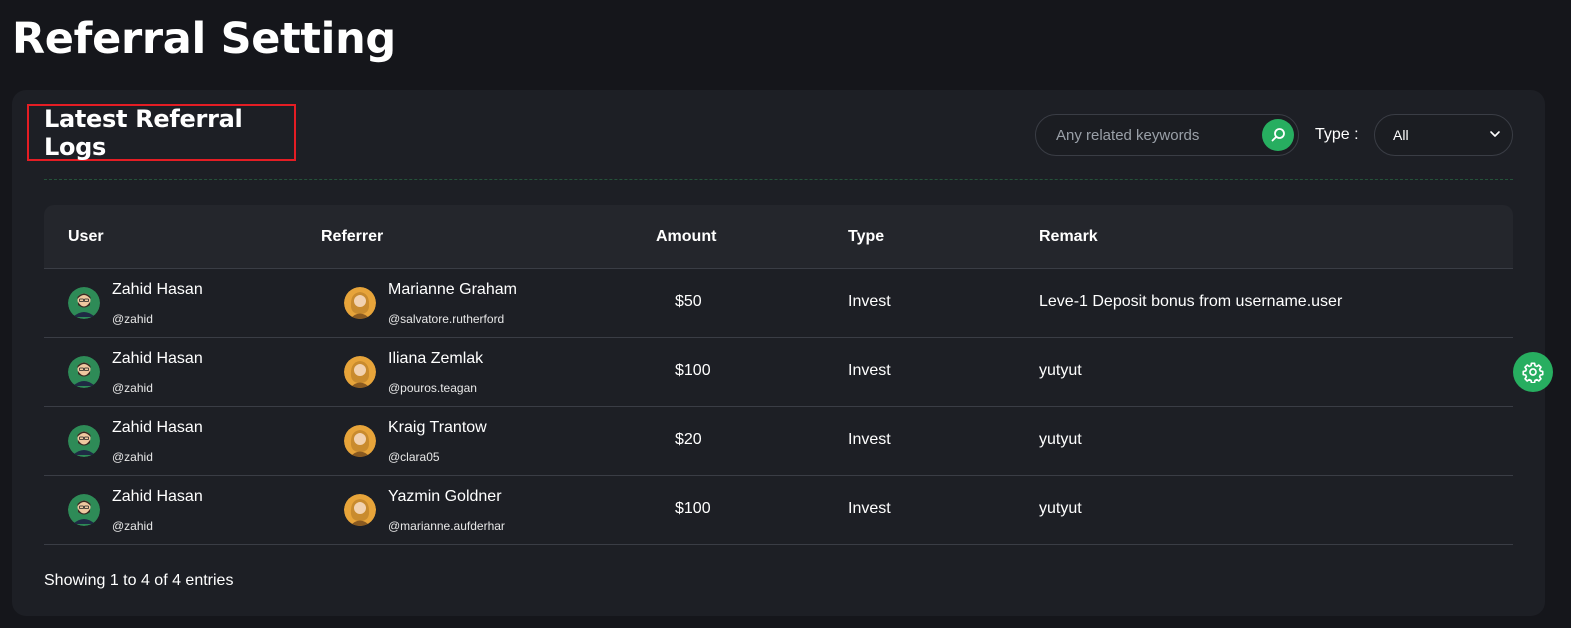 This screenshot has height=628, width=1571. Describe the element at coordinates (1495, 134) in the screenshot. I see `chevron-down-icon` at that location.